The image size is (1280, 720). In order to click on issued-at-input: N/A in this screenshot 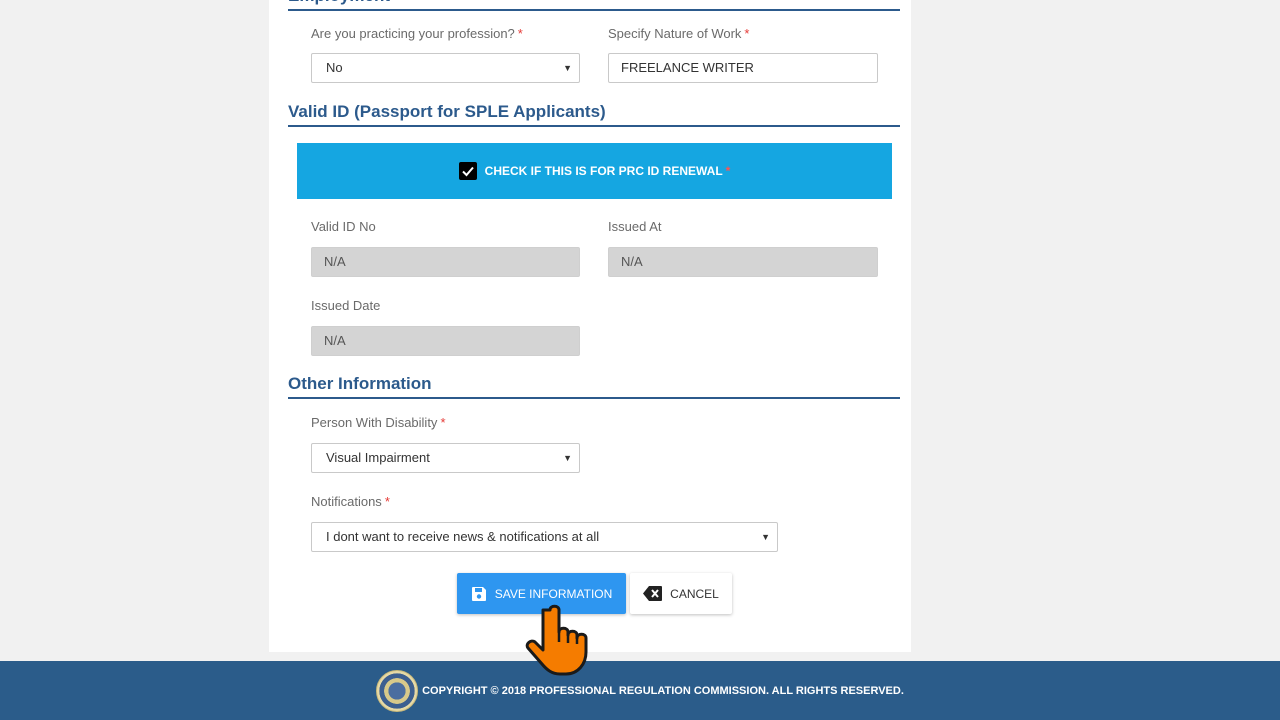, I will do `click(743, 262)`.